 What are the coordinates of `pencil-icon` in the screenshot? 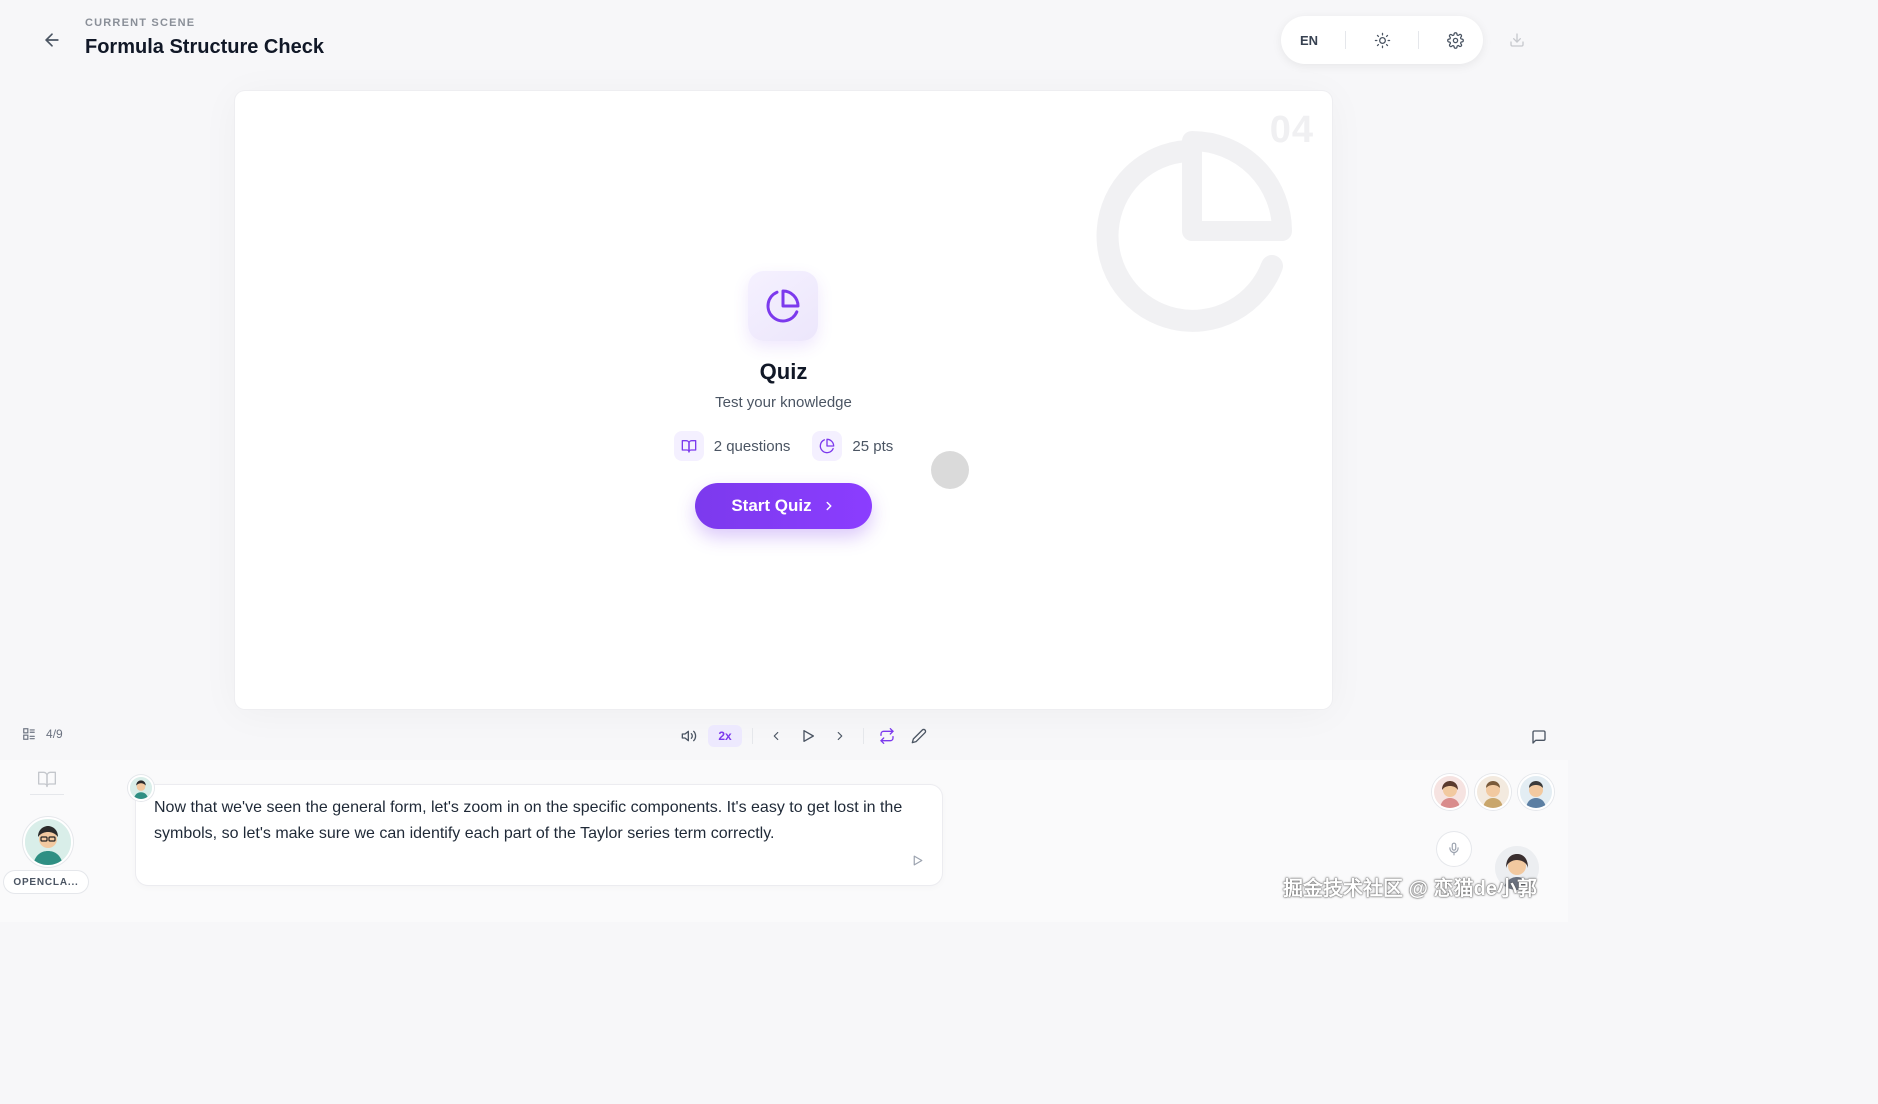 It's located at (919, 736).